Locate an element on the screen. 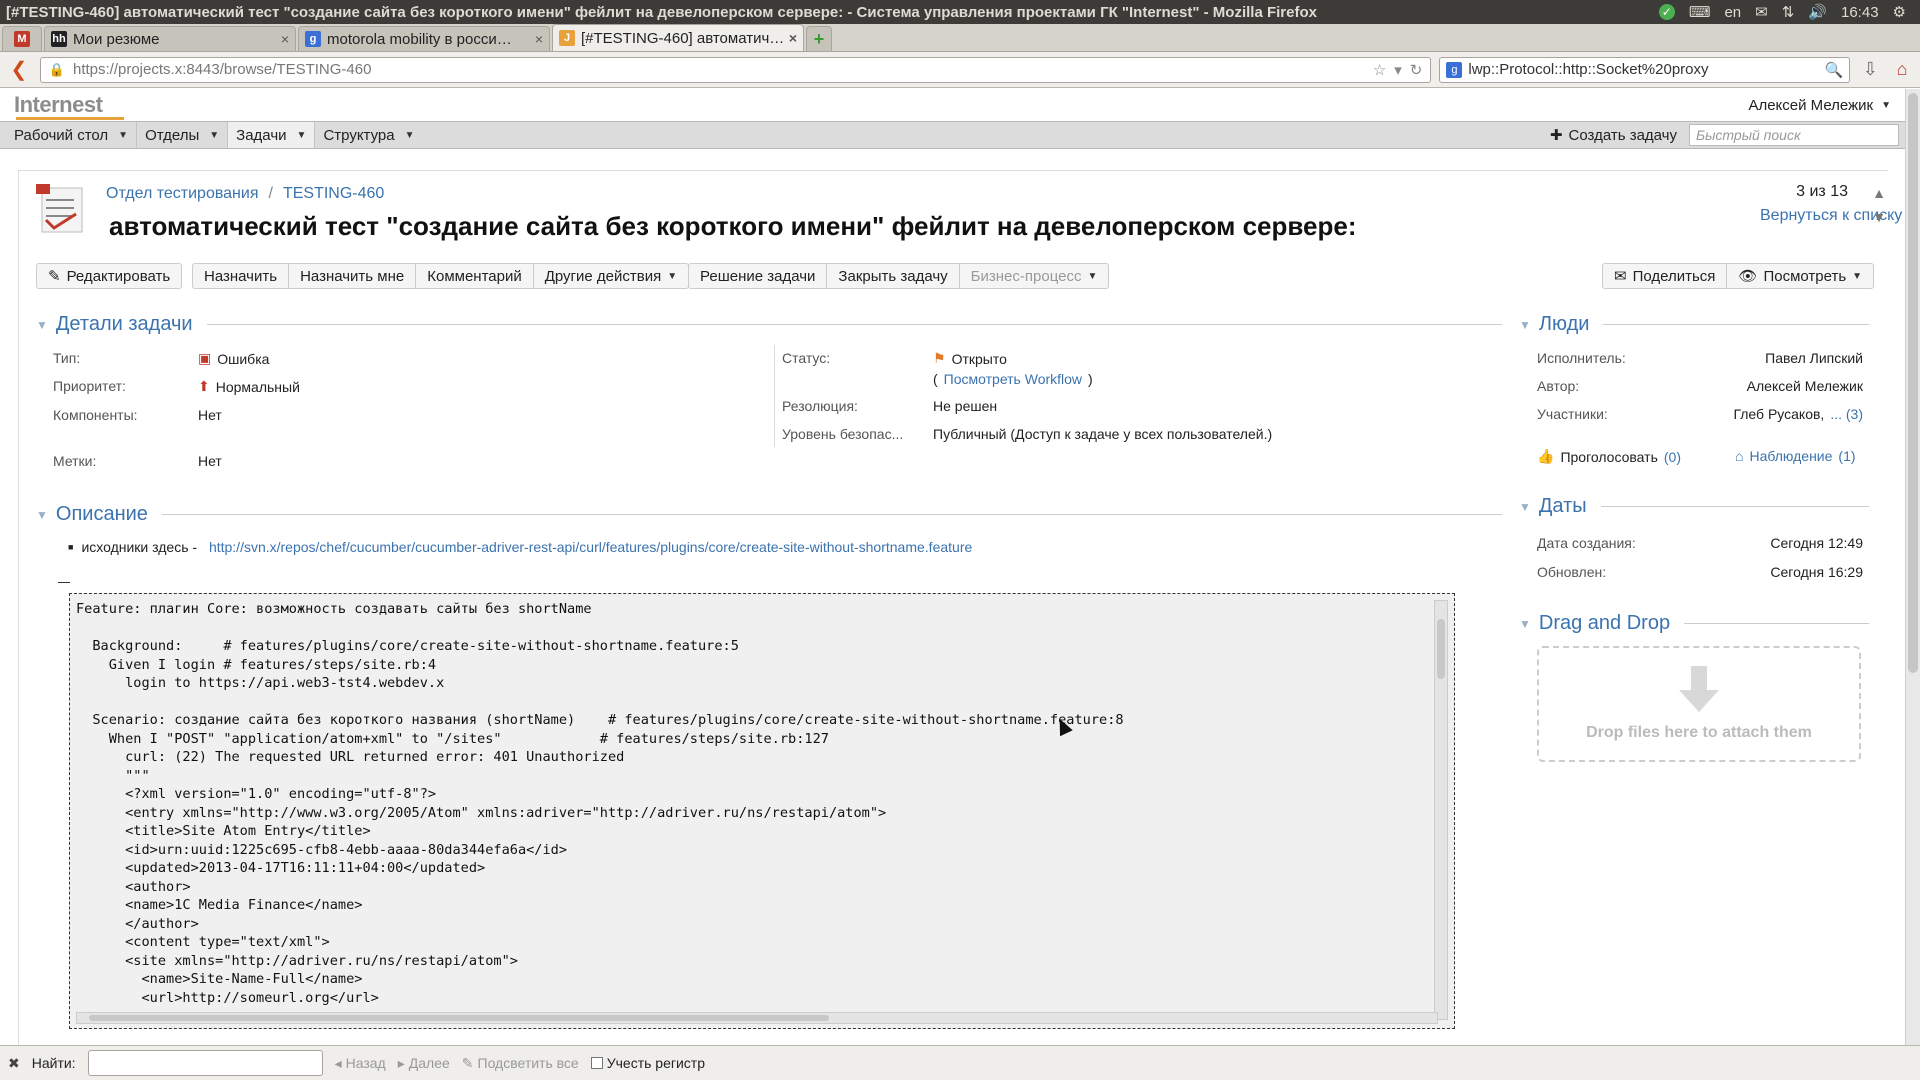 The image size is (1920, 1080). more-participants-link: ... (3) is located at coordinates (1846, 414).